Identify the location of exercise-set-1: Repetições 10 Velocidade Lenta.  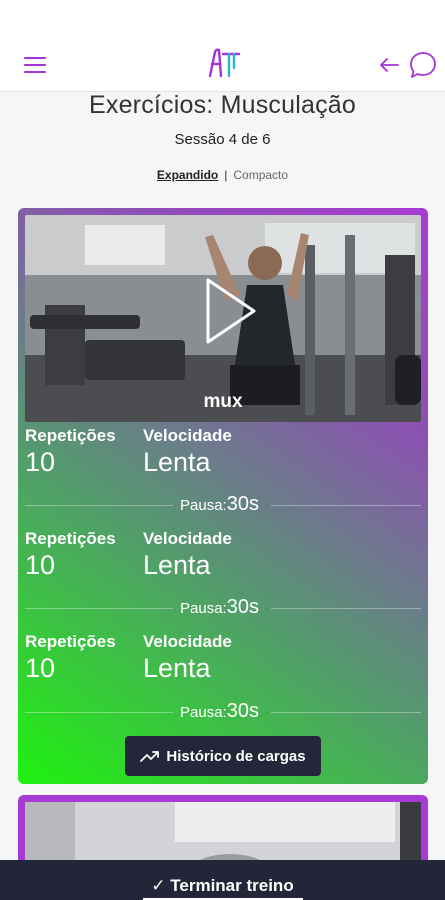
(225, 456).